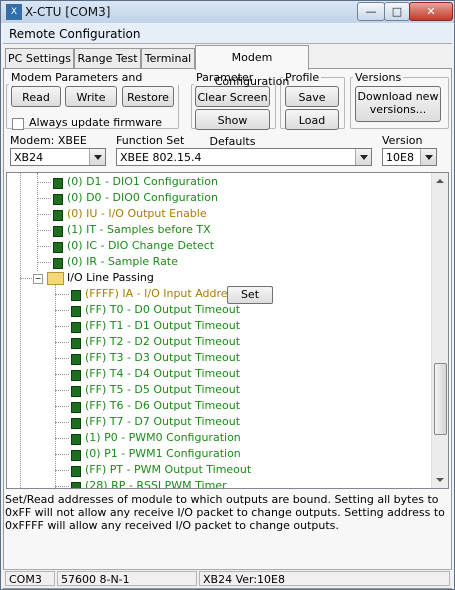 The width and height of the screenshot is (455, 590). What do you see at coordinates (150, 140) in the screenshot?
I see `function-set-label: Function Set` at bounding box center [150, 140].